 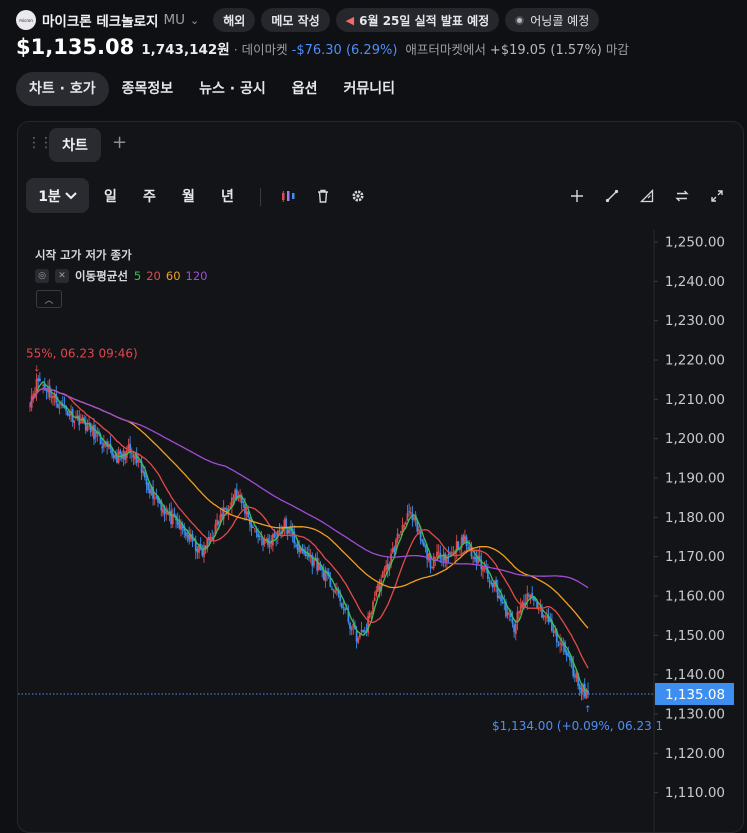 I want to click on panel-tab-bar: ⋮⋮ 차트 +, so click(x=380, y=144).